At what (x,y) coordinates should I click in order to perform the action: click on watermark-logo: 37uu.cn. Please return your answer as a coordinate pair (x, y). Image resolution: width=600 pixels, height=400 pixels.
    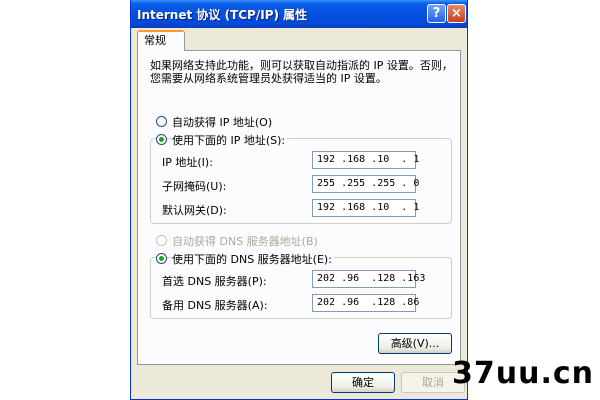
    Looking at the image, I should click on (523, 373).